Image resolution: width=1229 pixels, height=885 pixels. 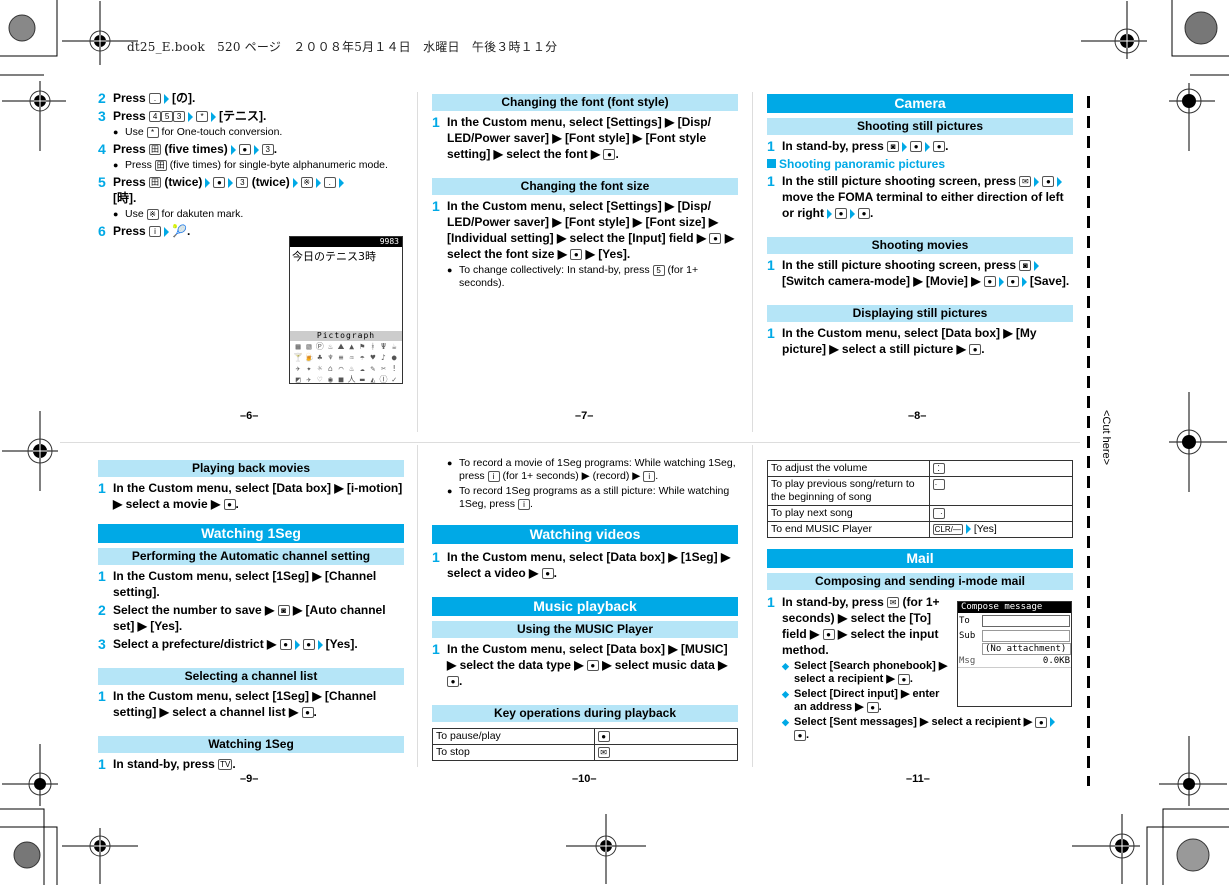 What do you see at coordinates (858, 146) in the screenshot?
I see `step-1: 1 In stand-by, press ◙ ● ●.` at bounding box center [858, 146].